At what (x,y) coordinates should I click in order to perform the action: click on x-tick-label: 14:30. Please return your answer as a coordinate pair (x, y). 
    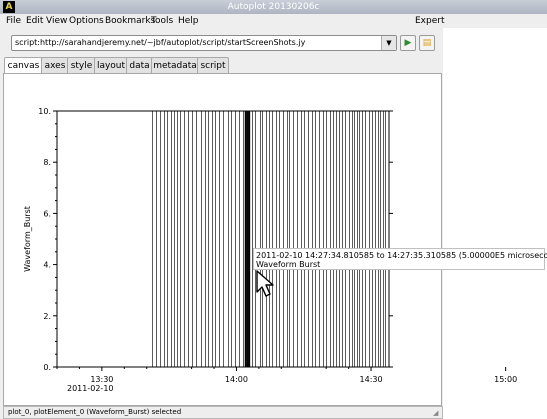
    Looking at the image, I should click on (371, 379).